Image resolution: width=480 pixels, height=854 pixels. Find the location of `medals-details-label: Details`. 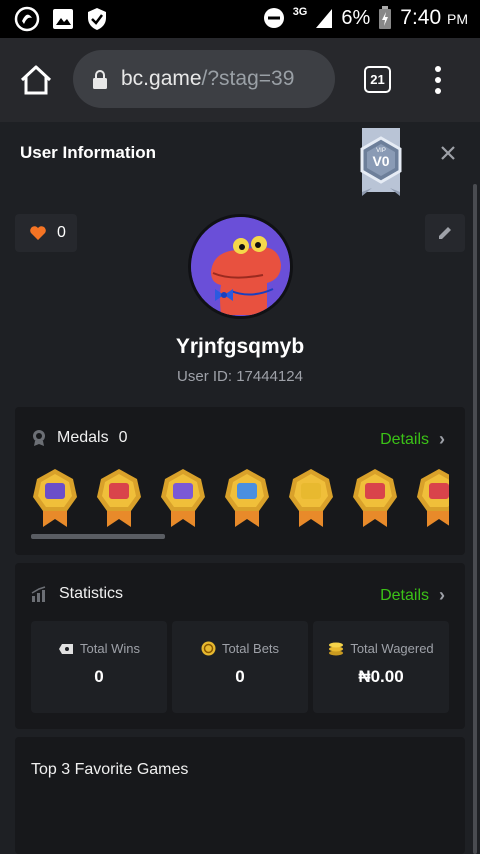

medals-details-label: Details is located at coordinates (404, 439).